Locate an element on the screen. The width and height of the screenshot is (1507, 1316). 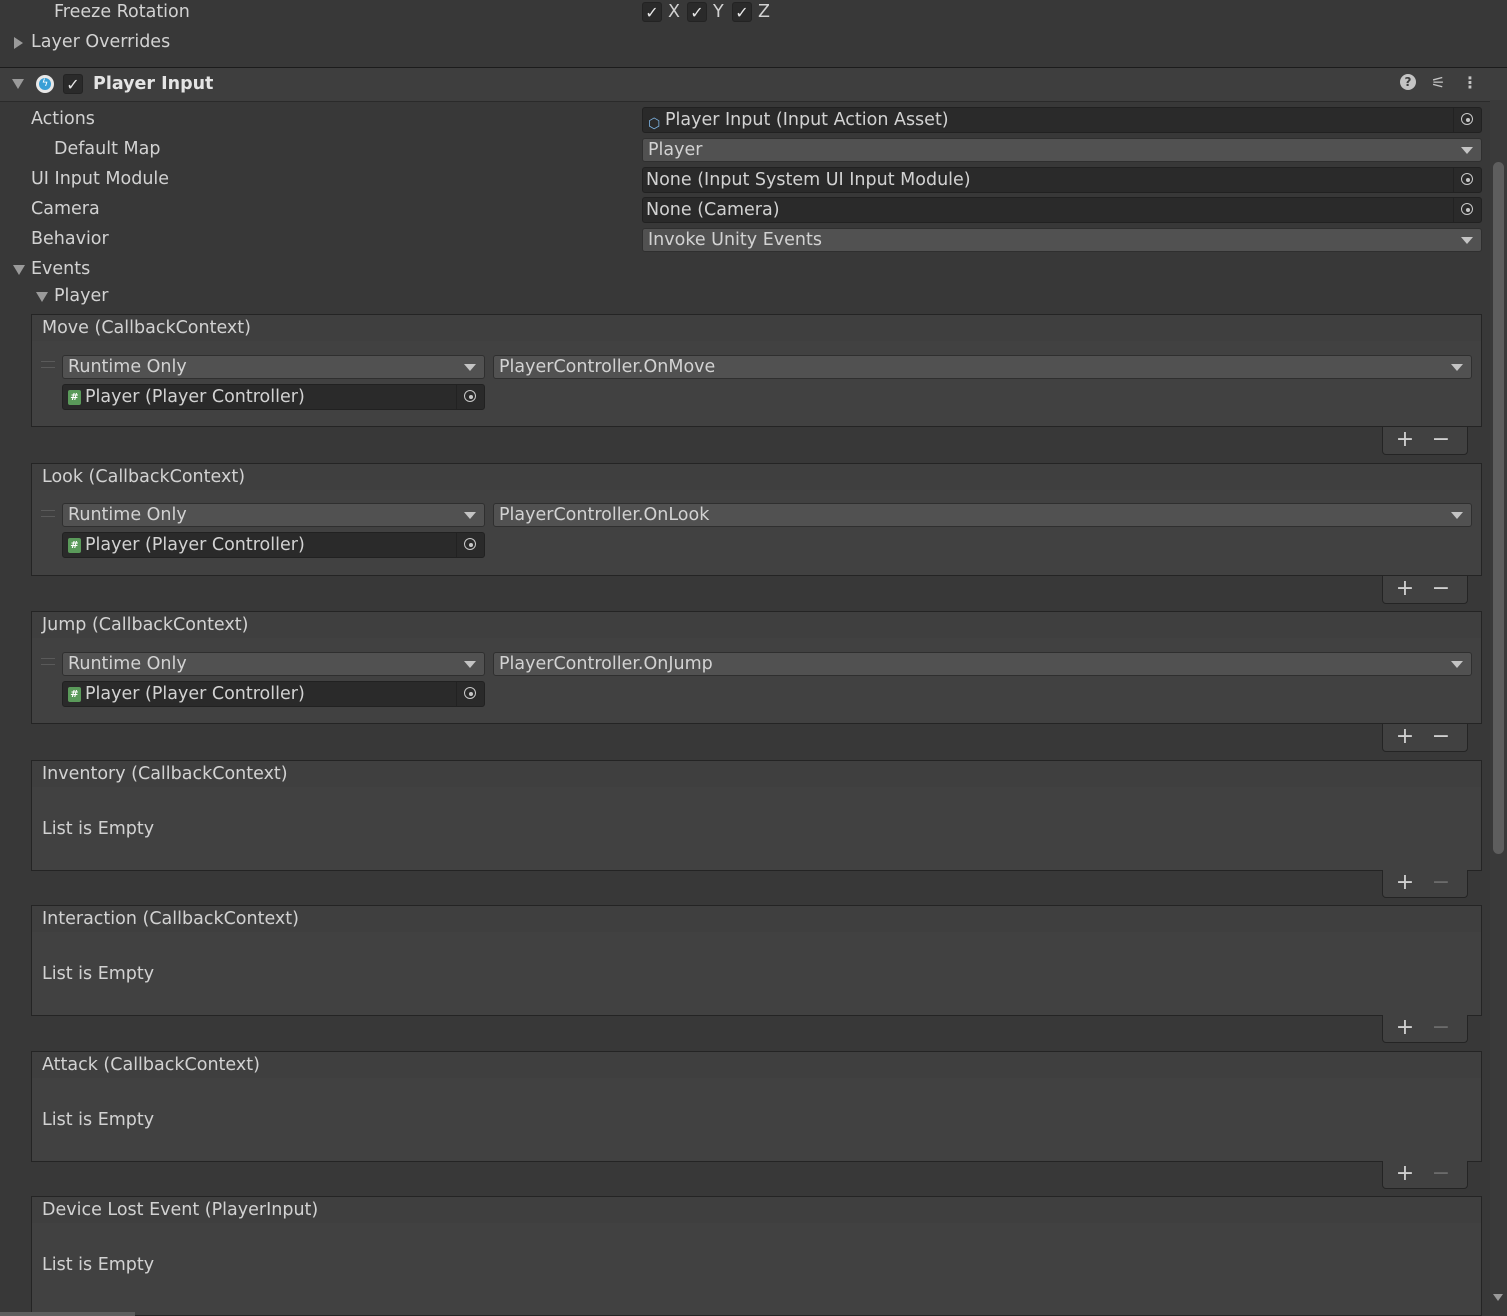
default-map-dropdown: Player is located at coordinates (1062, 150).